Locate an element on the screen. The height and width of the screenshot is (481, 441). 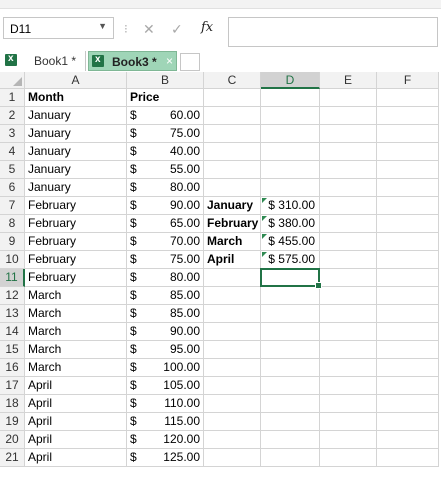
cell-b: $105.00 is located at coordinates (165, 386).